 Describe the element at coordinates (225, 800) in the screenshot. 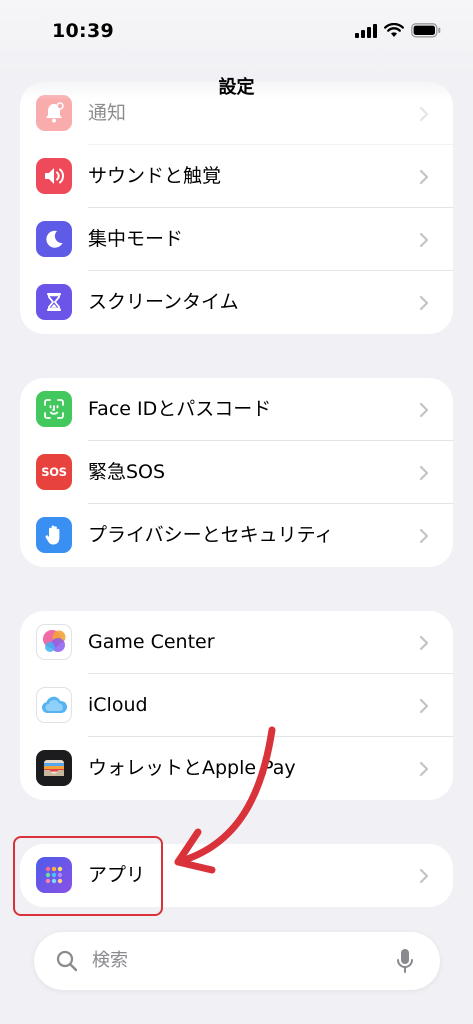

I see `annotation-arrow` at that location.